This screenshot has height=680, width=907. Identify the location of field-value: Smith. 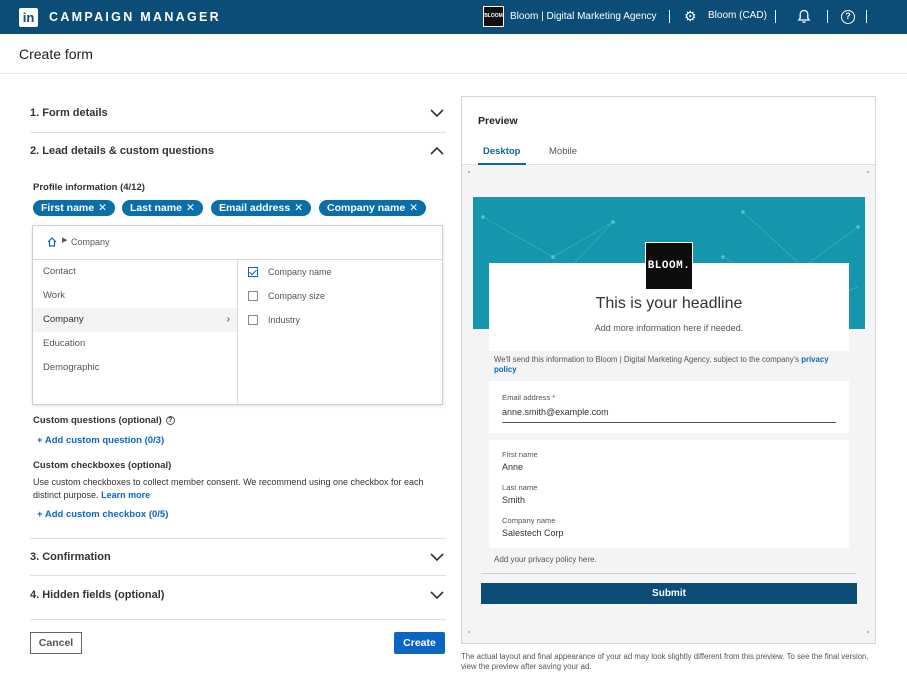
(514, 500).